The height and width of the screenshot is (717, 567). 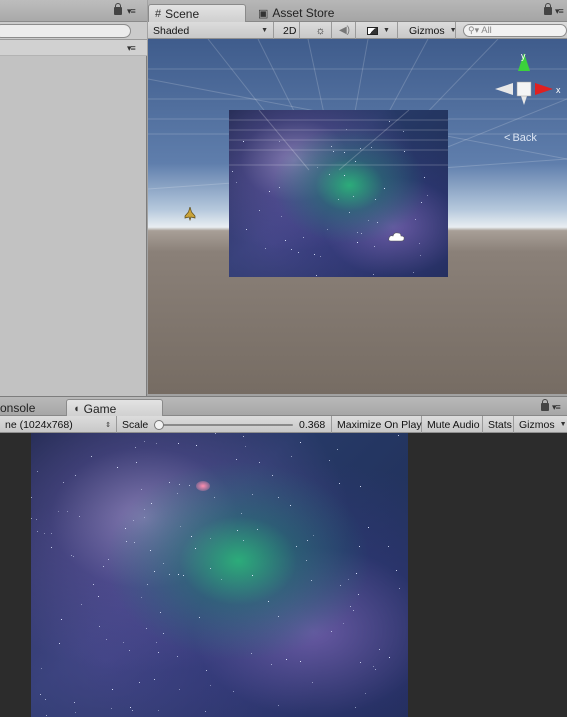 What do you see at coordinates (357, 11) in the screenshot?
I see `scene-tabbar: # Scene ▣ Asset Store ▾≡` at bounding box center [357, 11].